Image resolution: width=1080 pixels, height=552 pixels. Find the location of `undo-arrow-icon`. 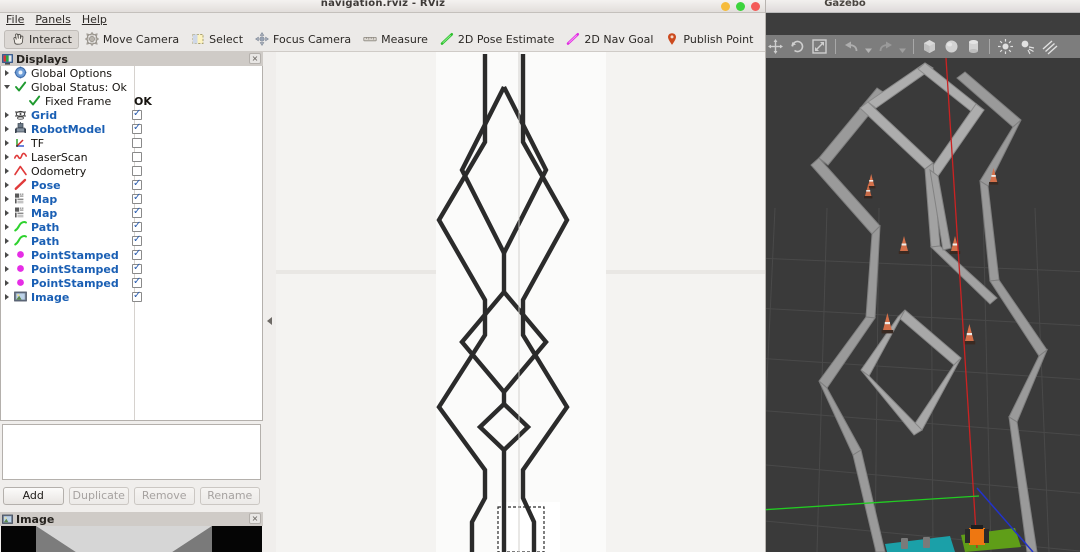

undo-arrow-icon is located at coordinates (851, 46).